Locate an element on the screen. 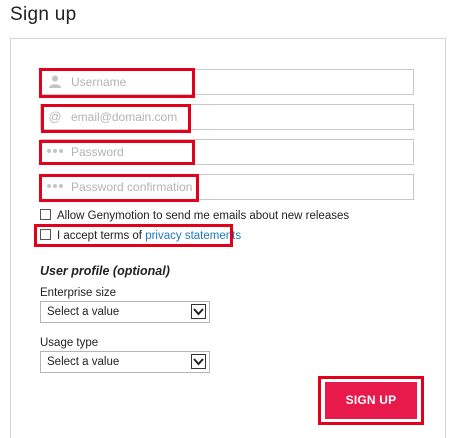  at-icon: @ is located at coordinates (55, 116).